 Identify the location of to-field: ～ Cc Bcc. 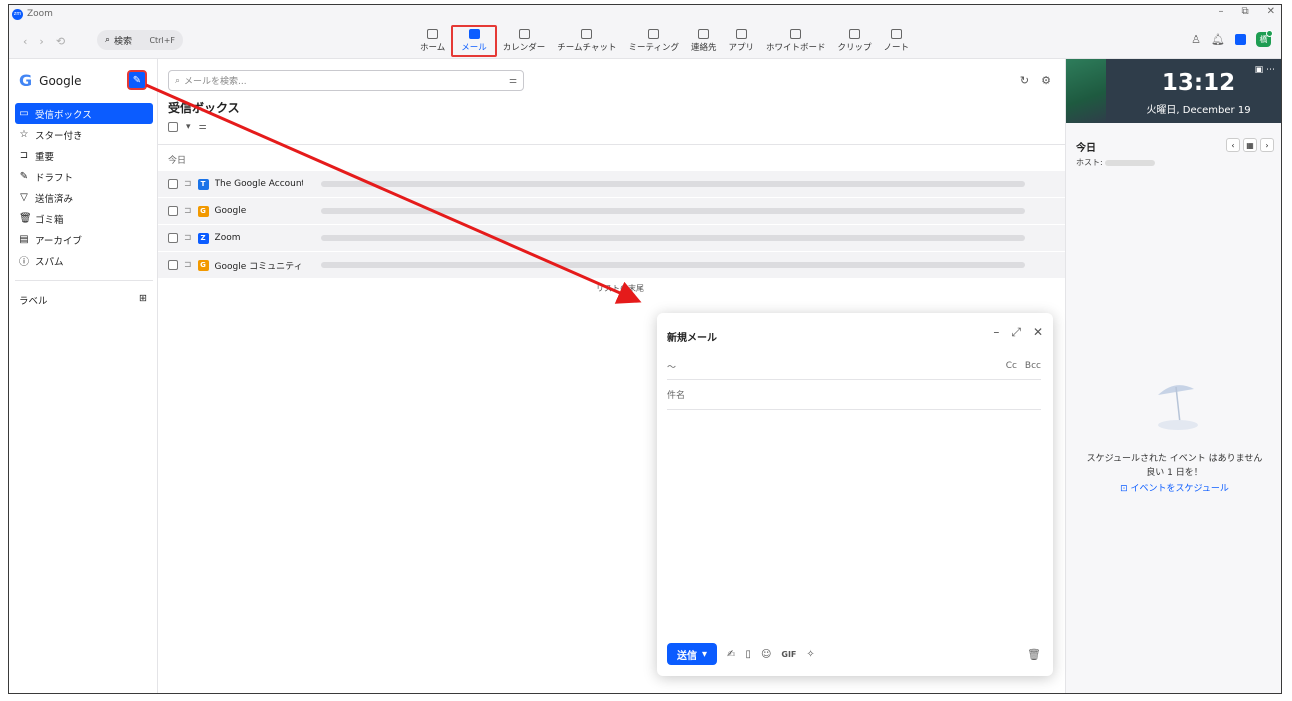
(854, 366).